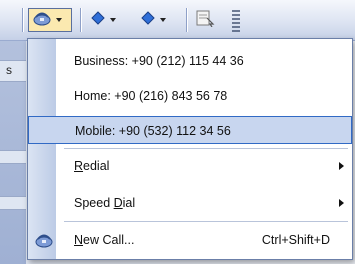  What do you see at coordinates (151, 96) in the screenshot?
I see `menu-item-label: Home: +90 (216) 843 56 78` at bounding box center [151, 96].